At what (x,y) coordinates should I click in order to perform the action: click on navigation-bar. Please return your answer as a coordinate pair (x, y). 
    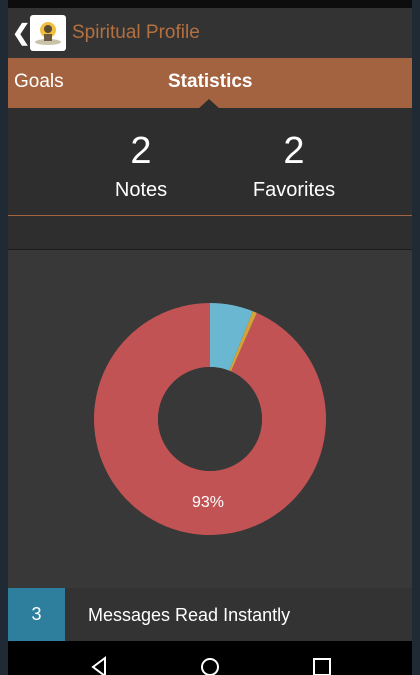
    Looking at the image, I should click on (210, 658).